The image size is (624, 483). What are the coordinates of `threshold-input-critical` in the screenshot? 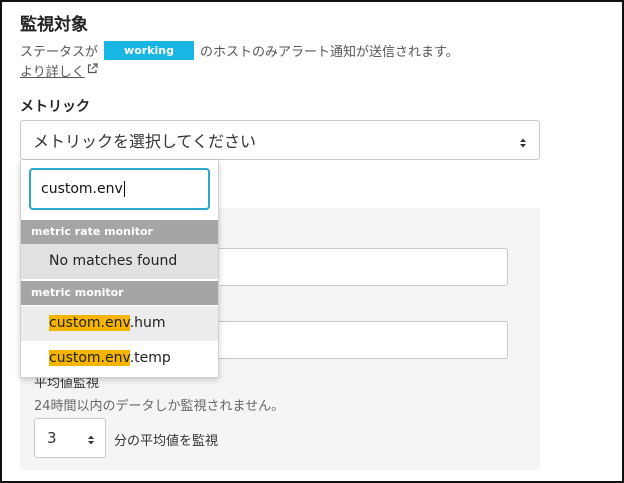 It's located at (359, 340).